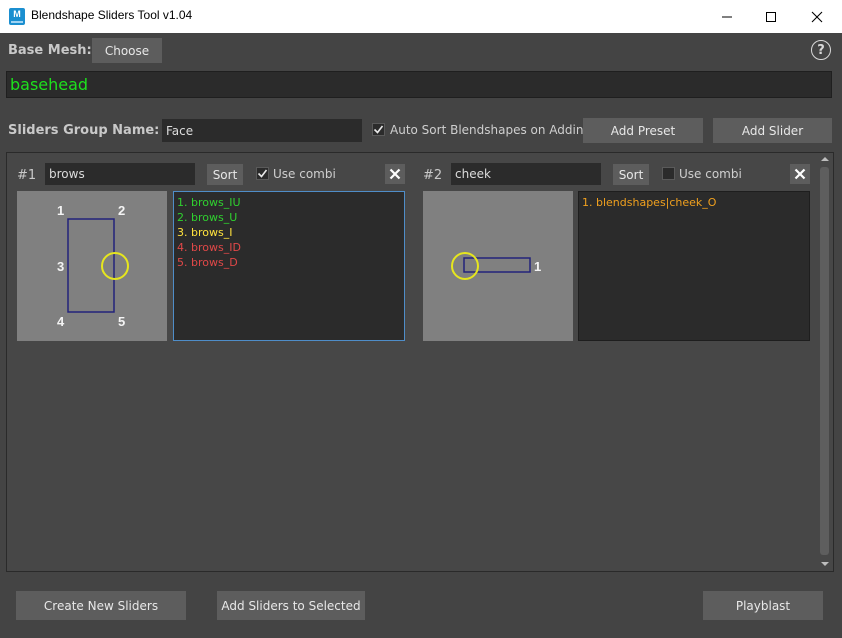  Describe the element at coordinates (289, 217) in the screenshot. I see `list-item: 2. brows_U` at that location.